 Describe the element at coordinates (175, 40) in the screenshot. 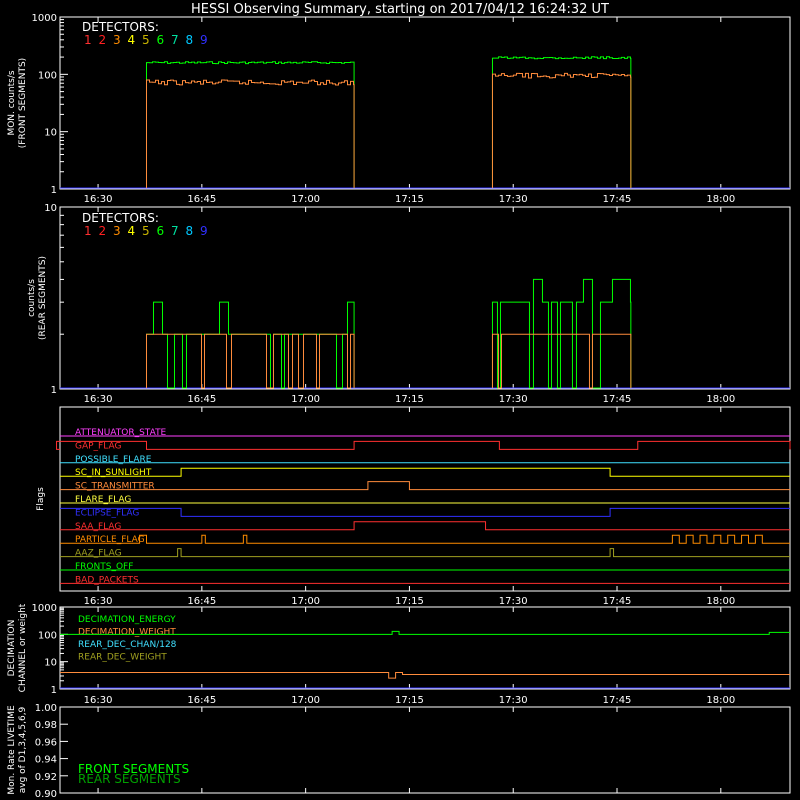

I see `front-detector-number: 7` at that location.